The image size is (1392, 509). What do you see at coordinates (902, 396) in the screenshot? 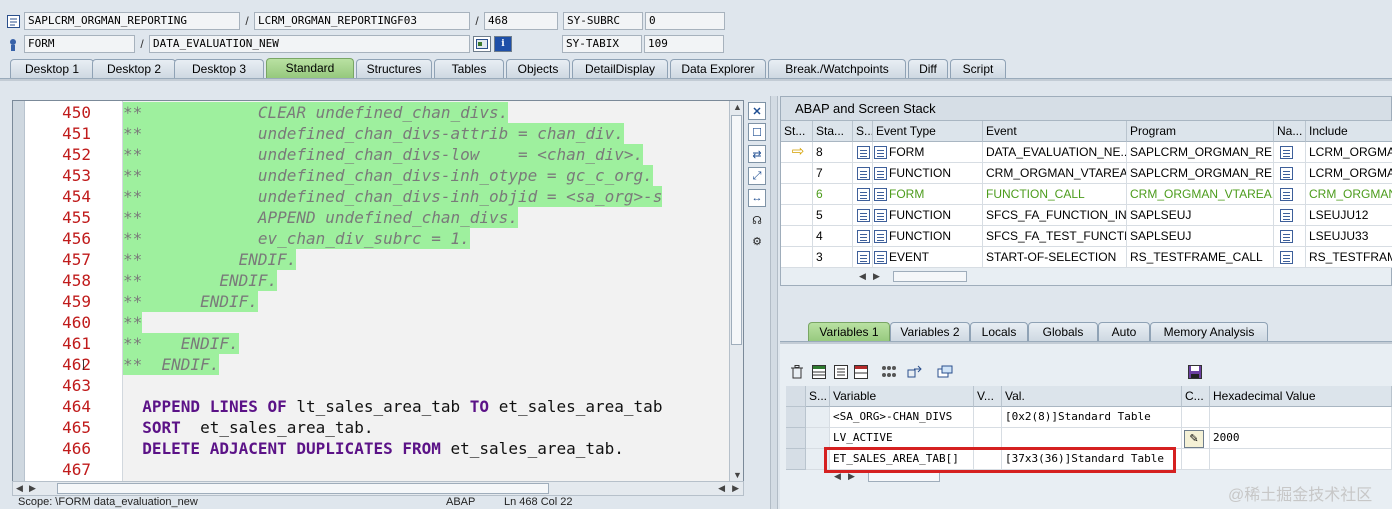
I see `variables-column-header: Variable` at bounding box center [902, 396].